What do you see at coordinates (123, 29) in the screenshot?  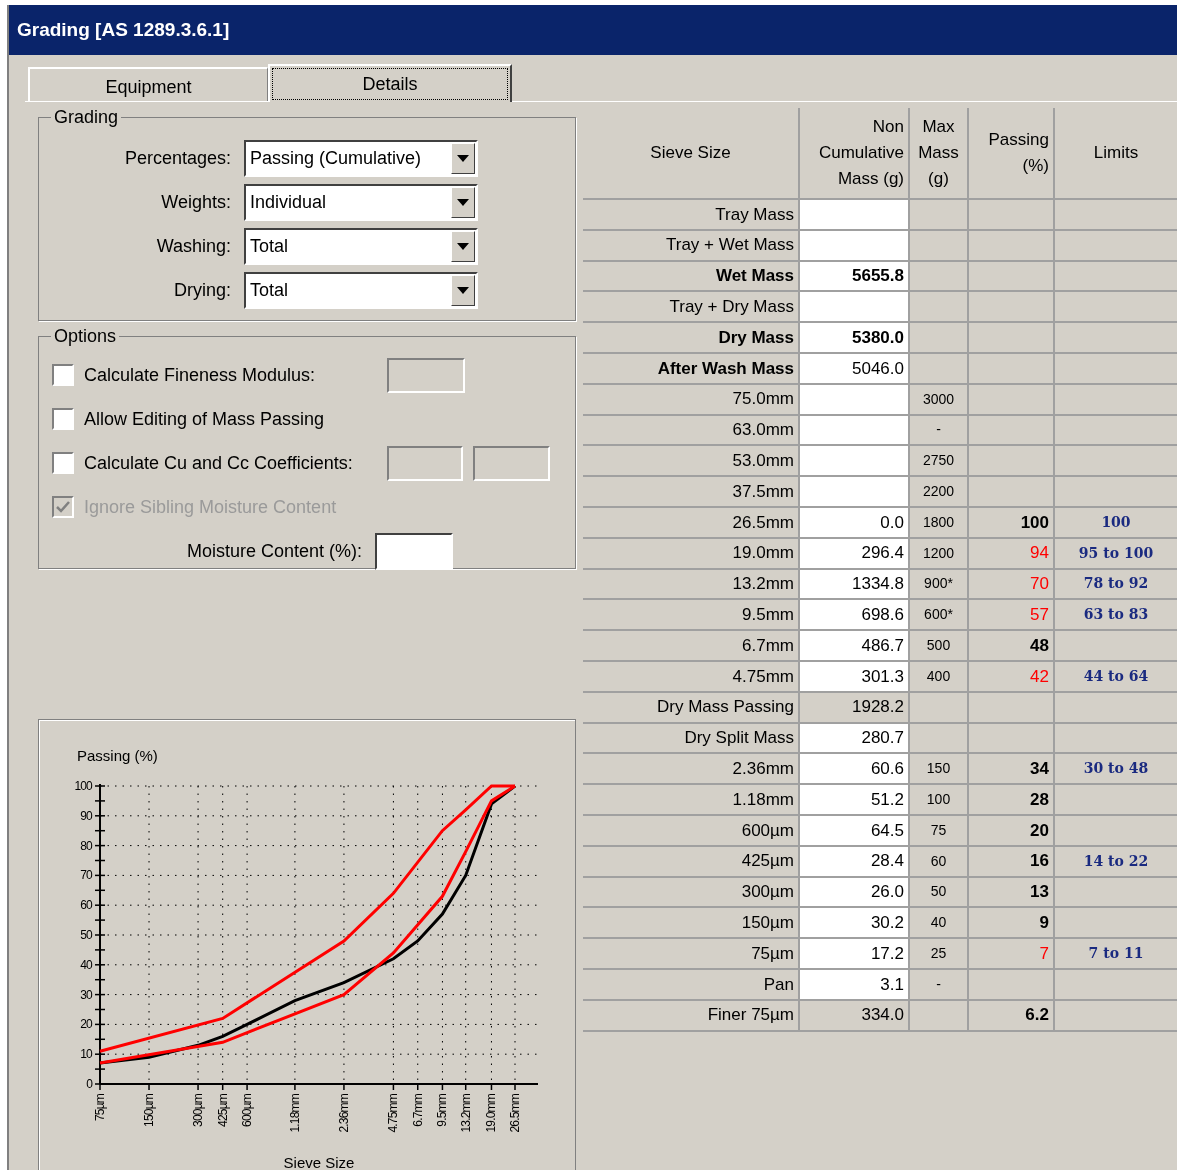 I see `window-title: Grading [AS 1289.3.6.1]` at bounding box center [123, 29].